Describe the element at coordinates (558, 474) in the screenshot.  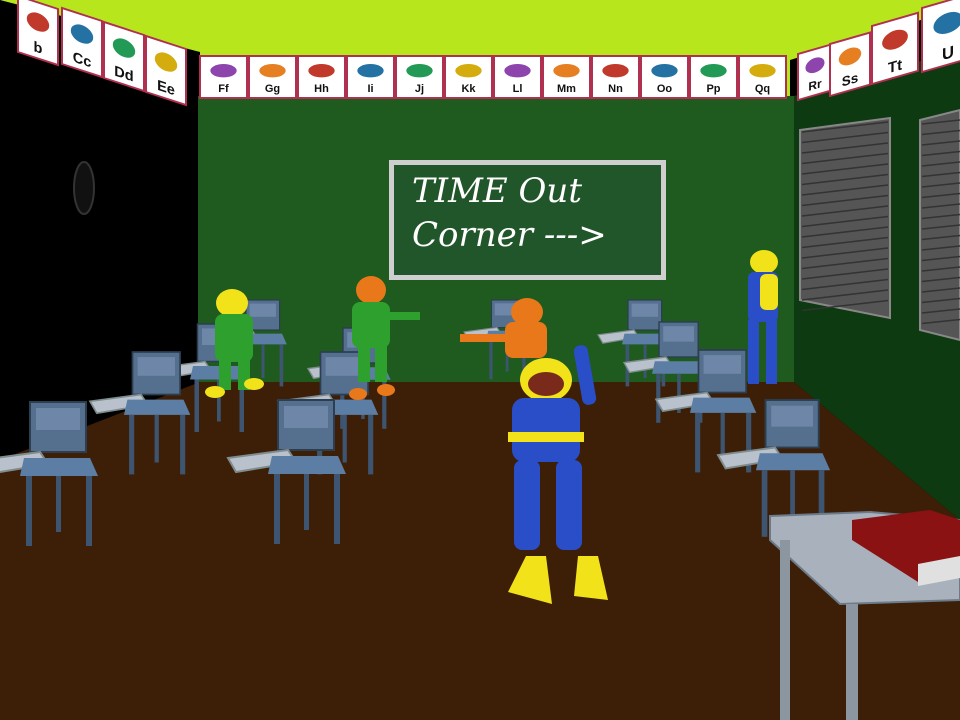
I see `diver-blue-waving-character` at that location.